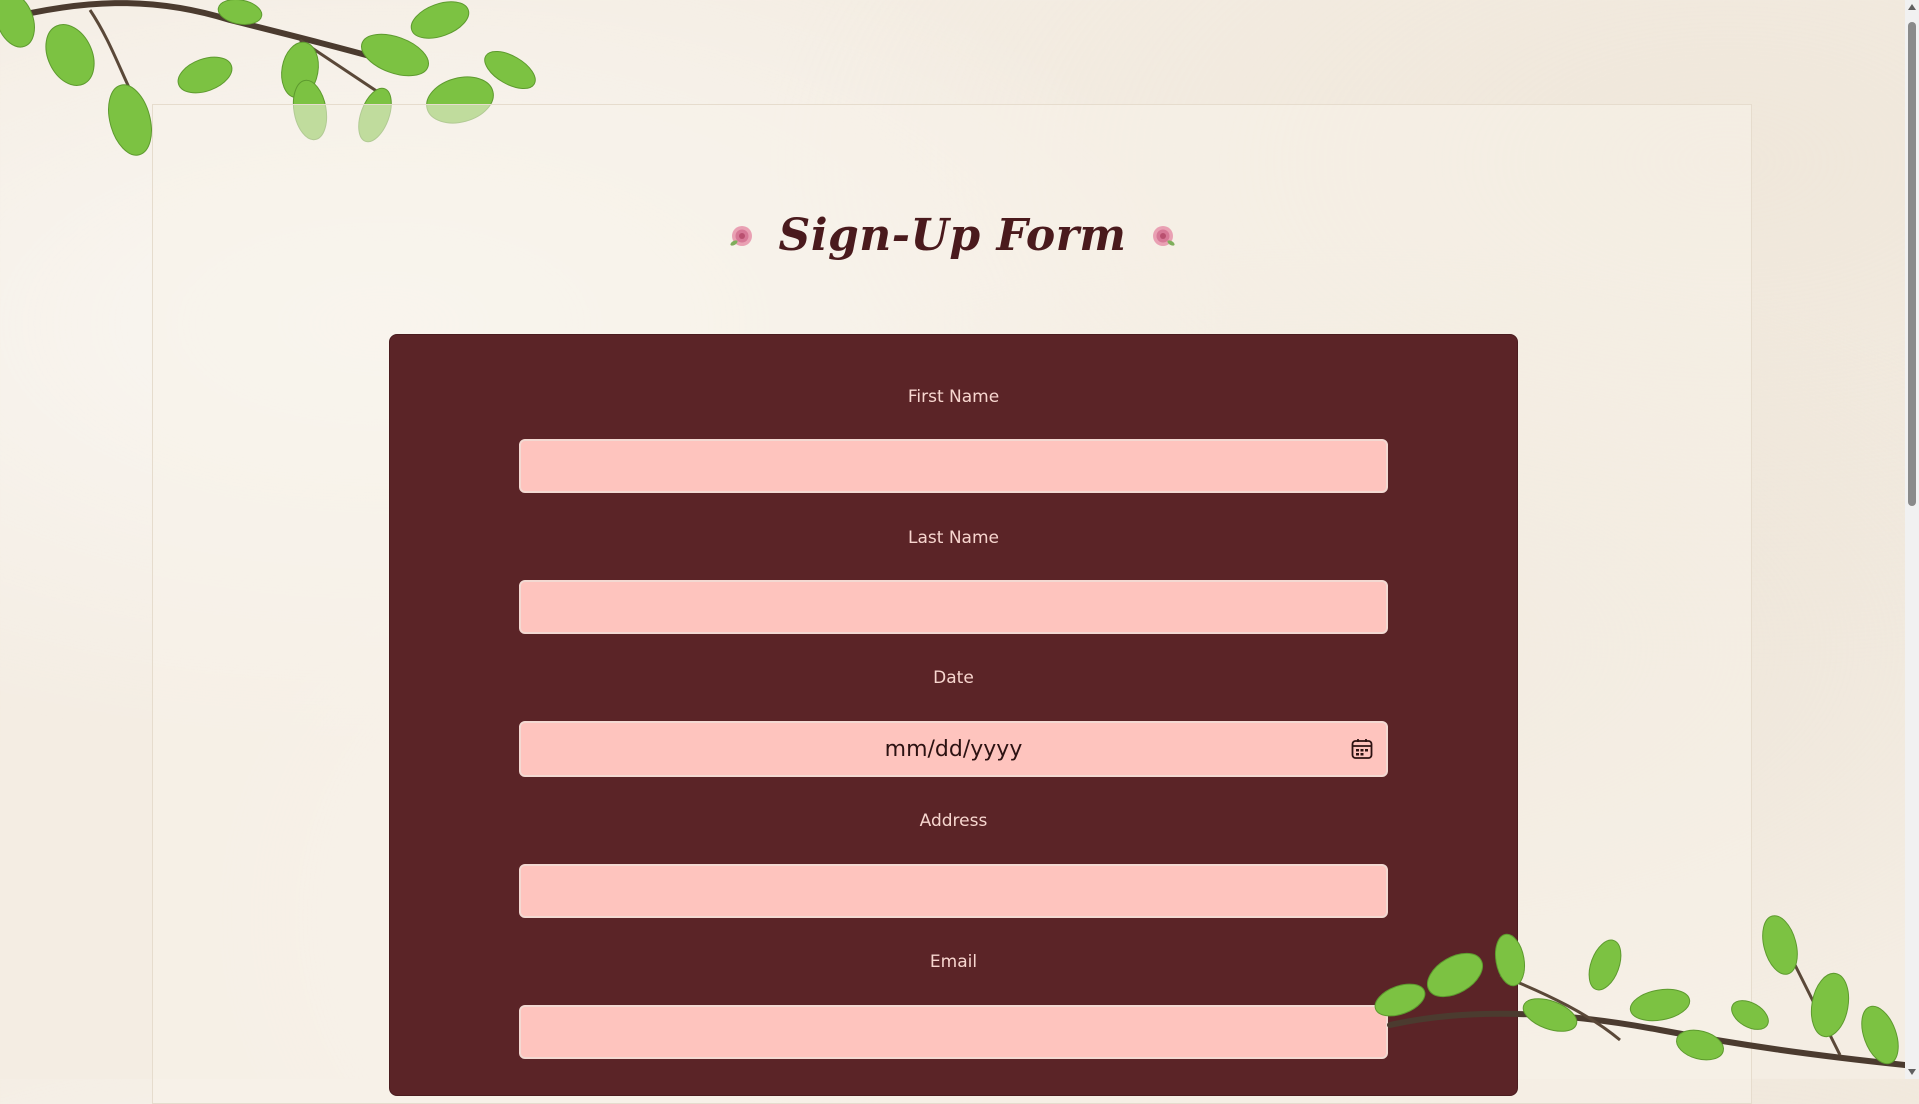  I want to click on page-title: Sign-Up Form, so click(952, 235).